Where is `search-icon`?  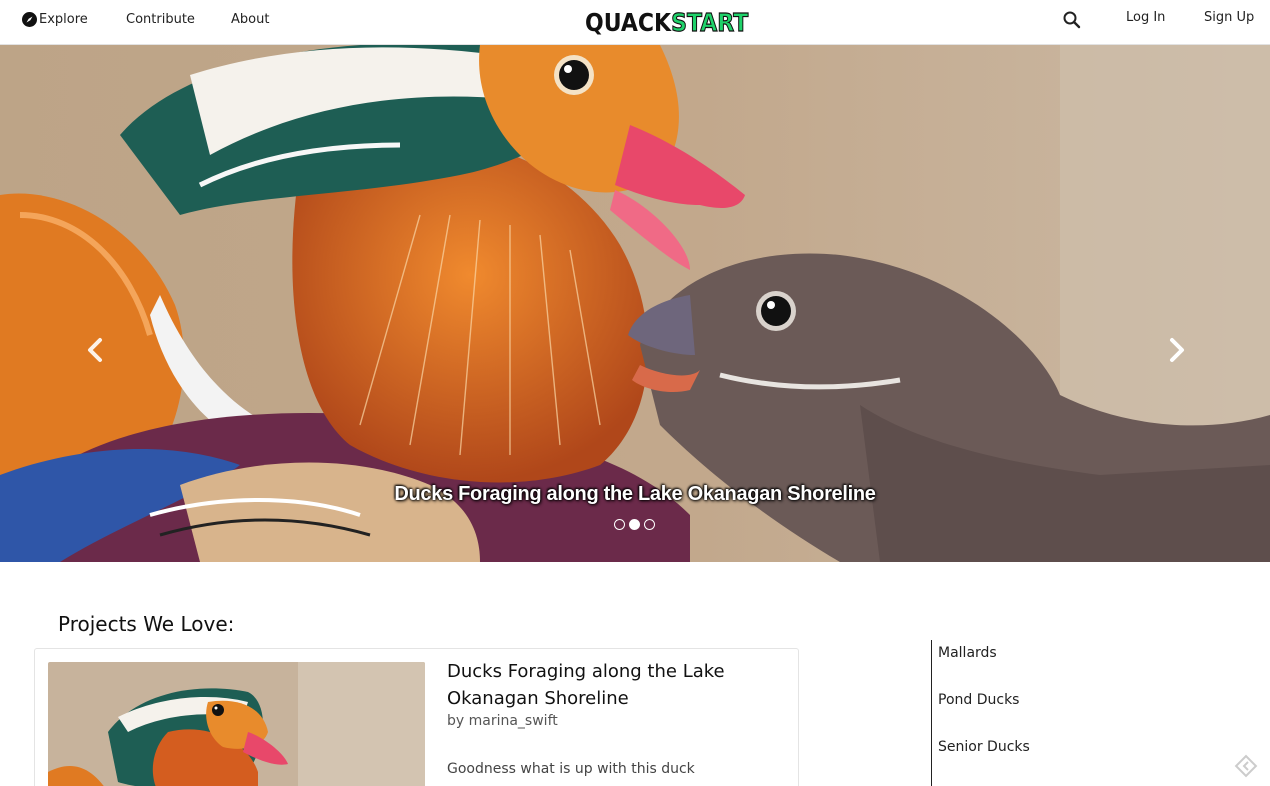 search-icon is located at coordinates (1072, 20).